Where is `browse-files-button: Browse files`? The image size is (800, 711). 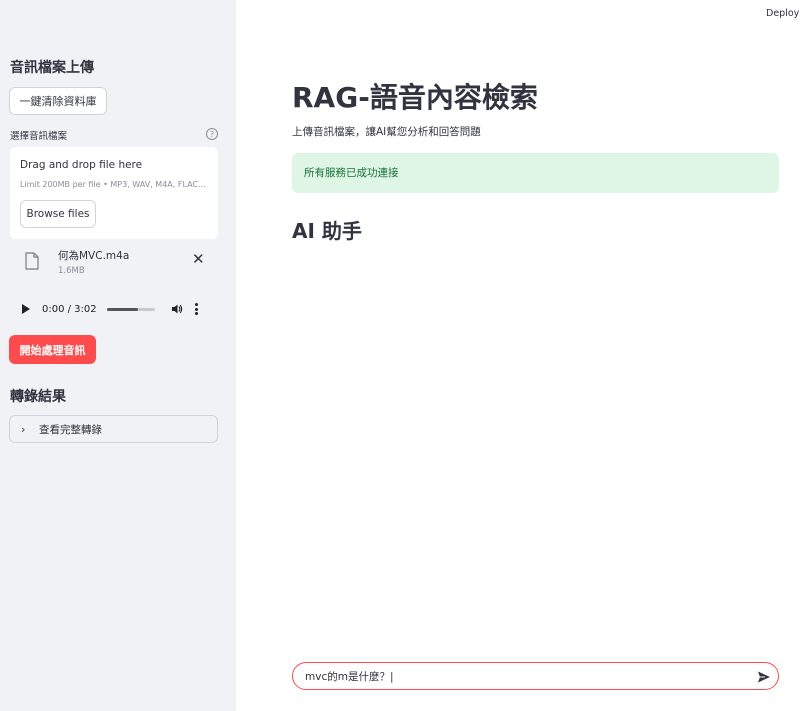
browse-files-button: Browse files is located at coordinates (58, 214).